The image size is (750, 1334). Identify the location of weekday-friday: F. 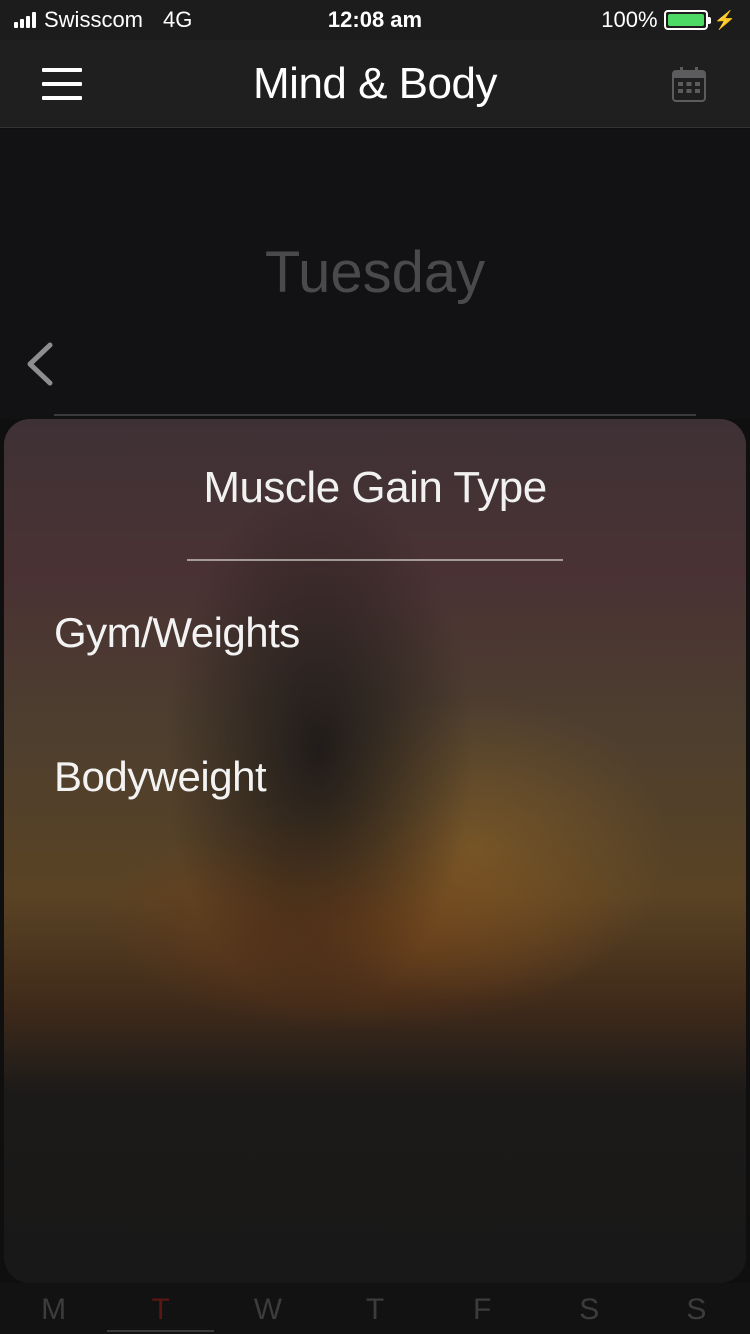
(482, 1308).